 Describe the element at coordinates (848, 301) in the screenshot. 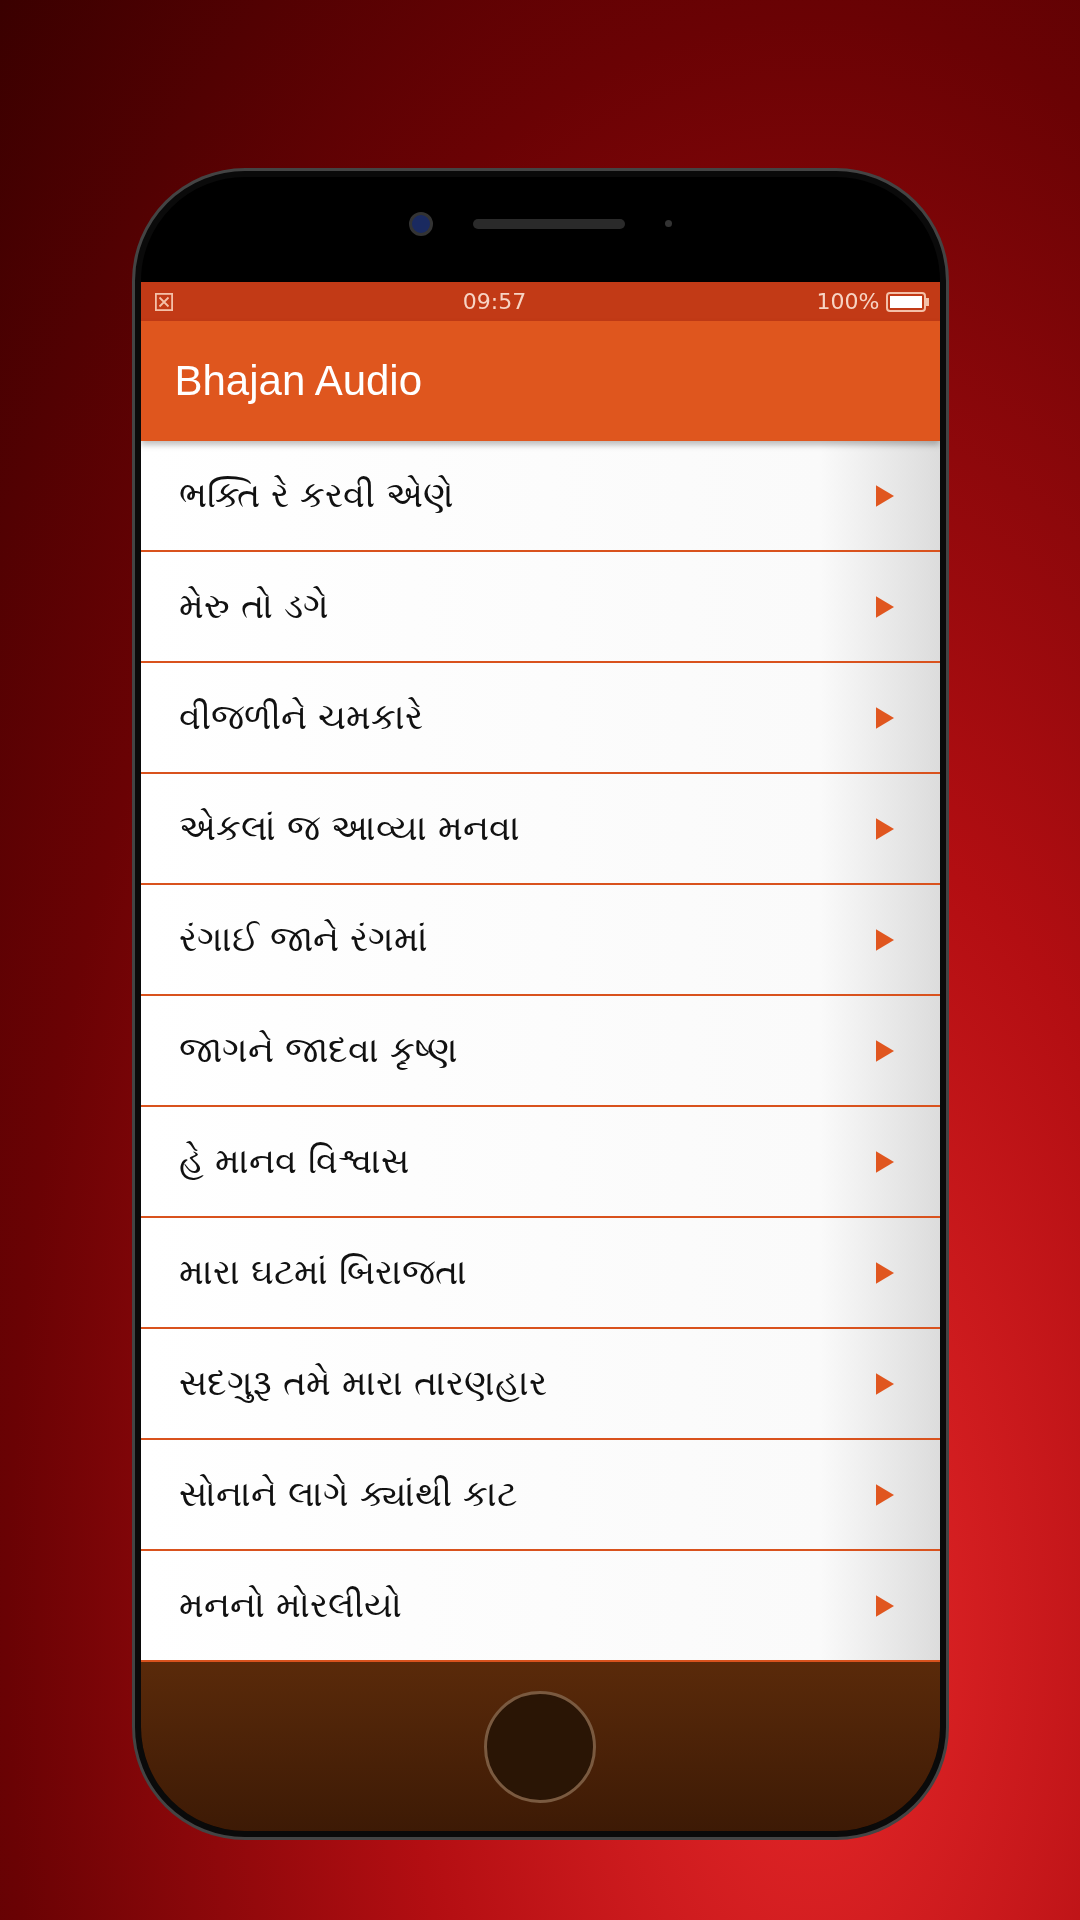

I see `battery-percent: 100%` at that location.